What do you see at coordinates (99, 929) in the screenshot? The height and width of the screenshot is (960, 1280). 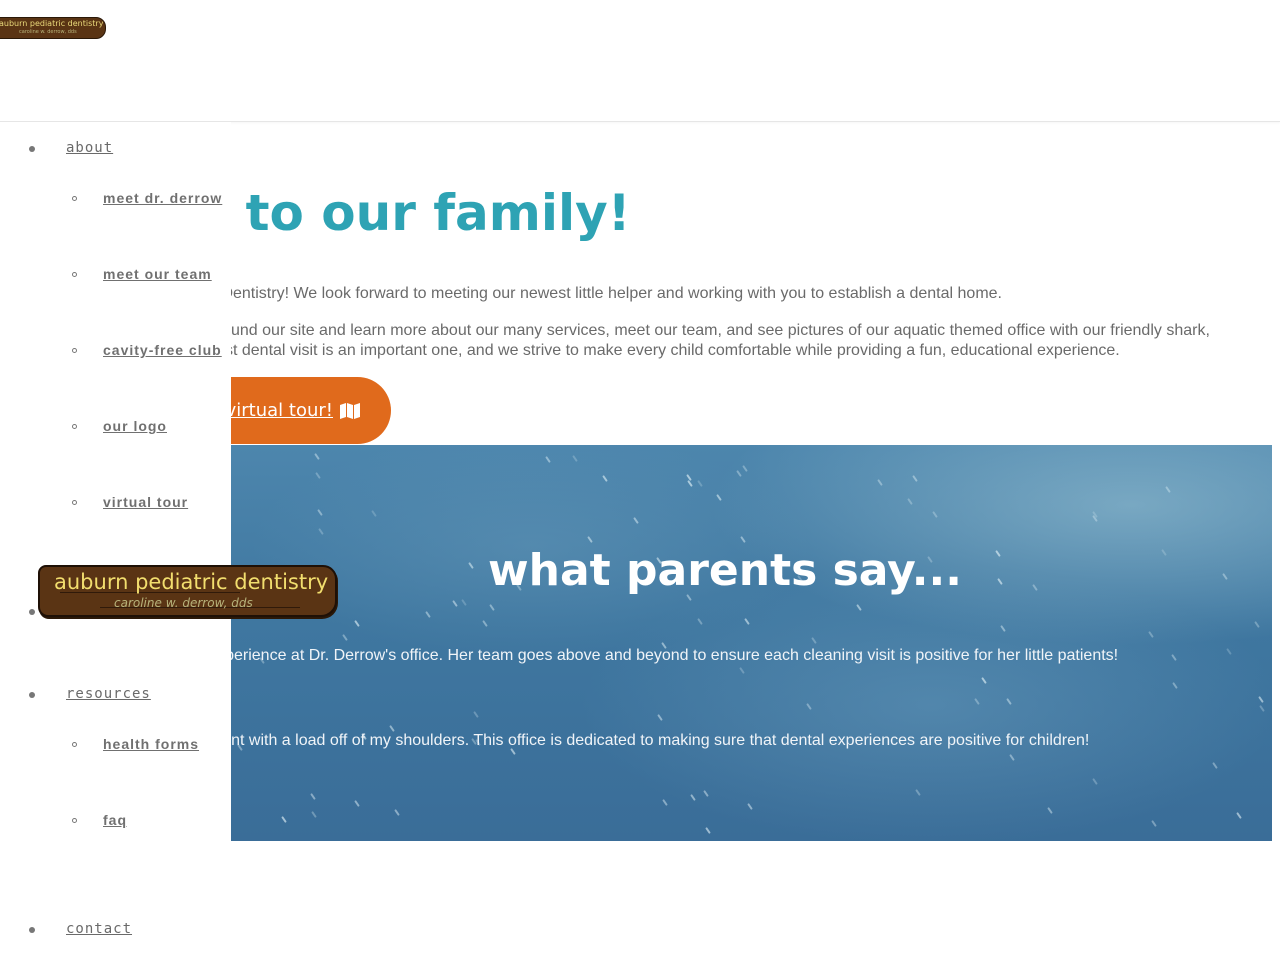 I see `nav-contact: contact` at bounding box center [99, 929].